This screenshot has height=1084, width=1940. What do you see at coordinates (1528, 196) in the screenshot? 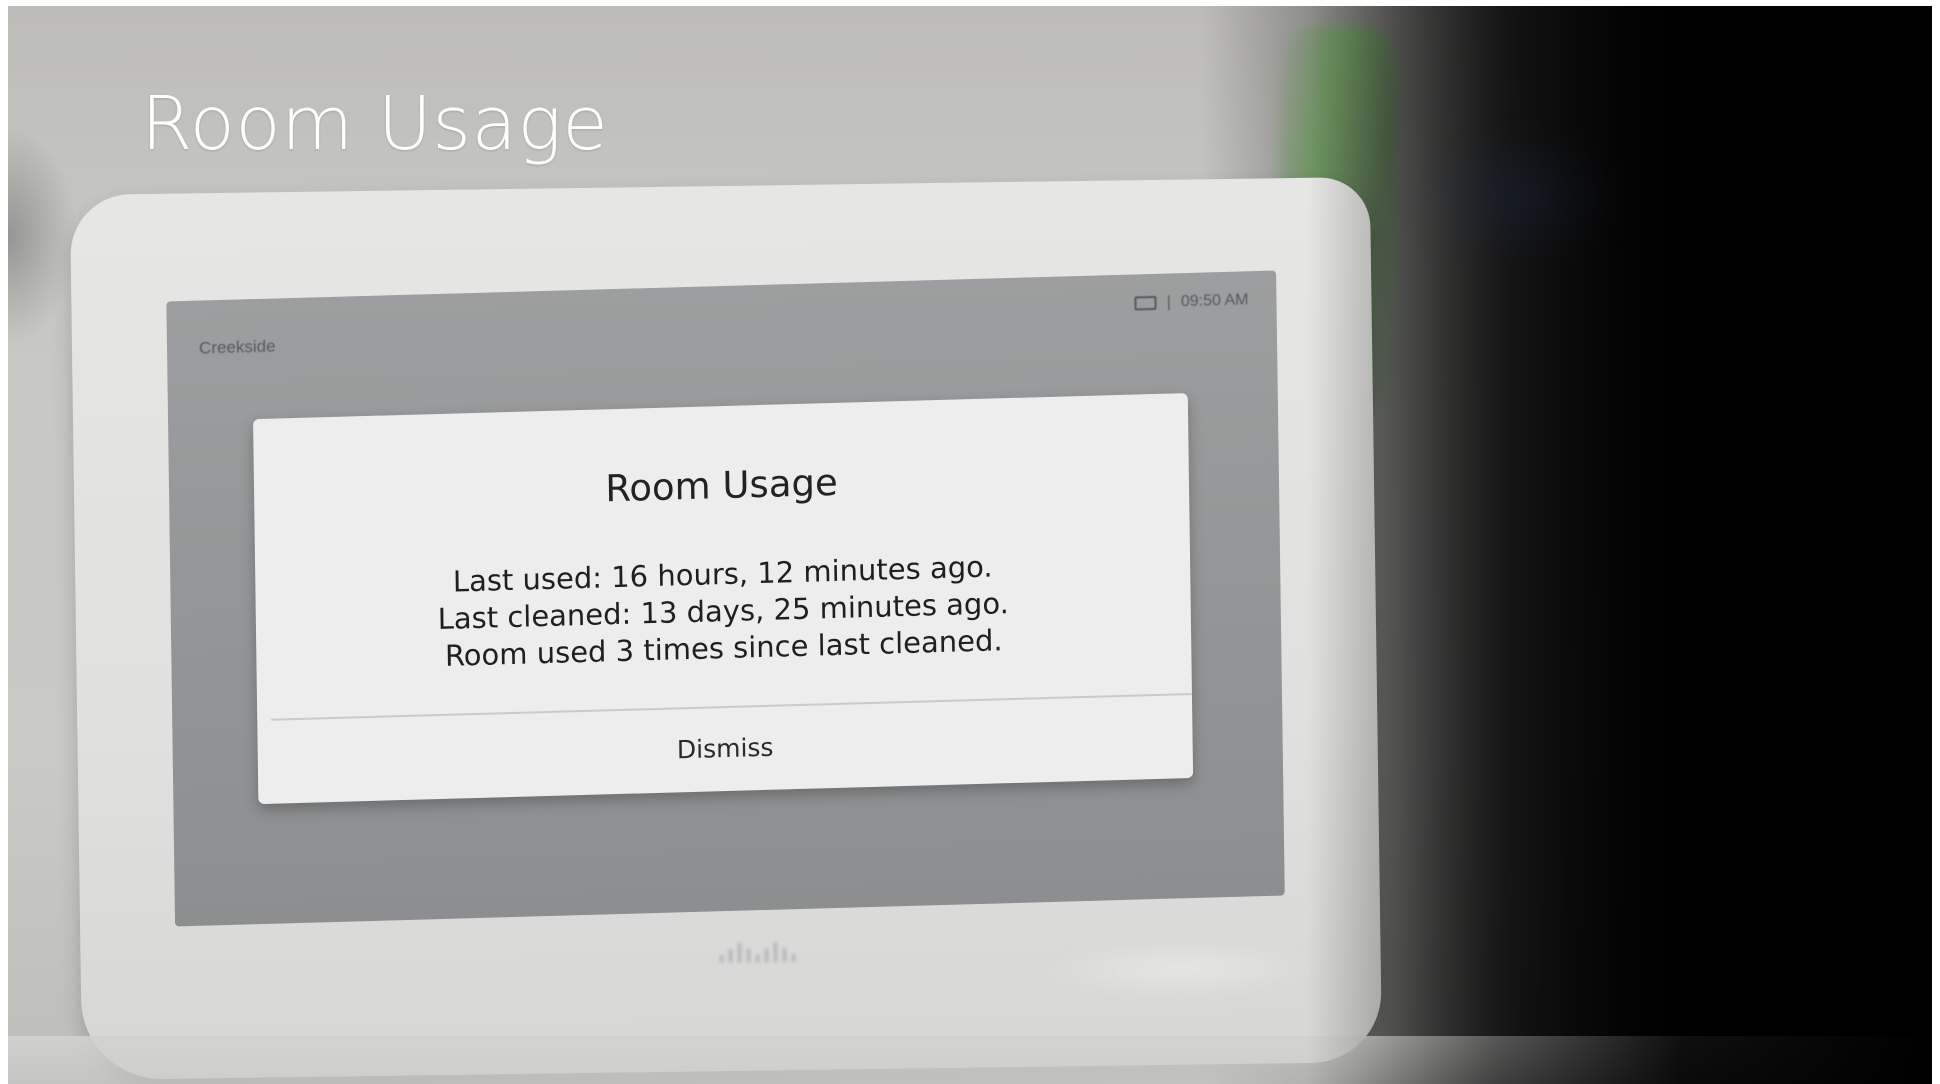
I see `background-object` at bounding box center [1528, 196].